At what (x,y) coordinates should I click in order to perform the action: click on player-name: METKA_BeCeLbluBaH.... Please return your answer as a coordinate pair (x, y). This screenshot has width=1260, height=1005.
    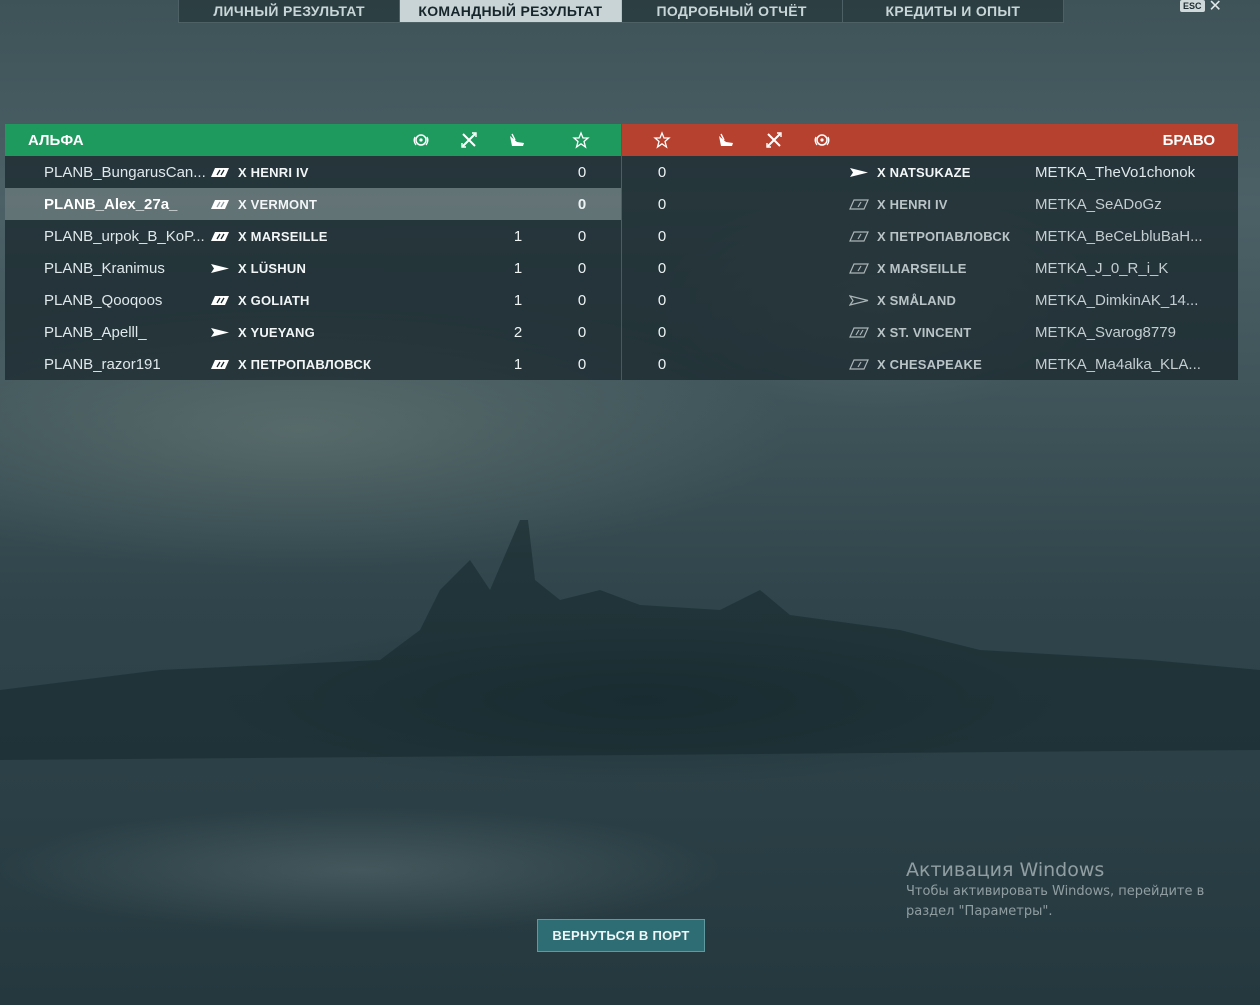
    Looking at the image, I should click on (1119, 236).